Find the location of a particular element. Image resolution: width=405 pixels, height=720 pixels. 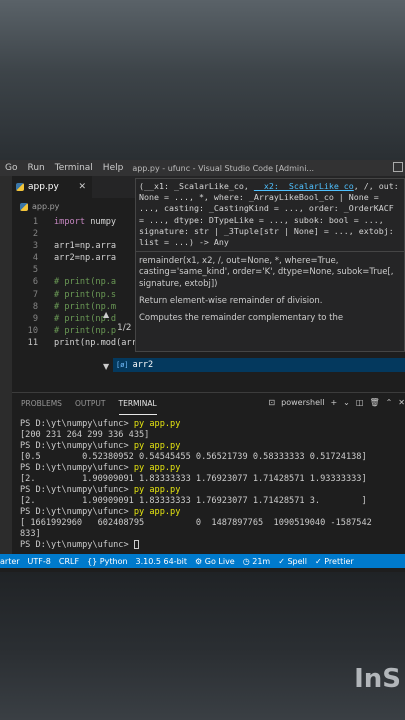

activity-bar is located at coordinates (6, 365).